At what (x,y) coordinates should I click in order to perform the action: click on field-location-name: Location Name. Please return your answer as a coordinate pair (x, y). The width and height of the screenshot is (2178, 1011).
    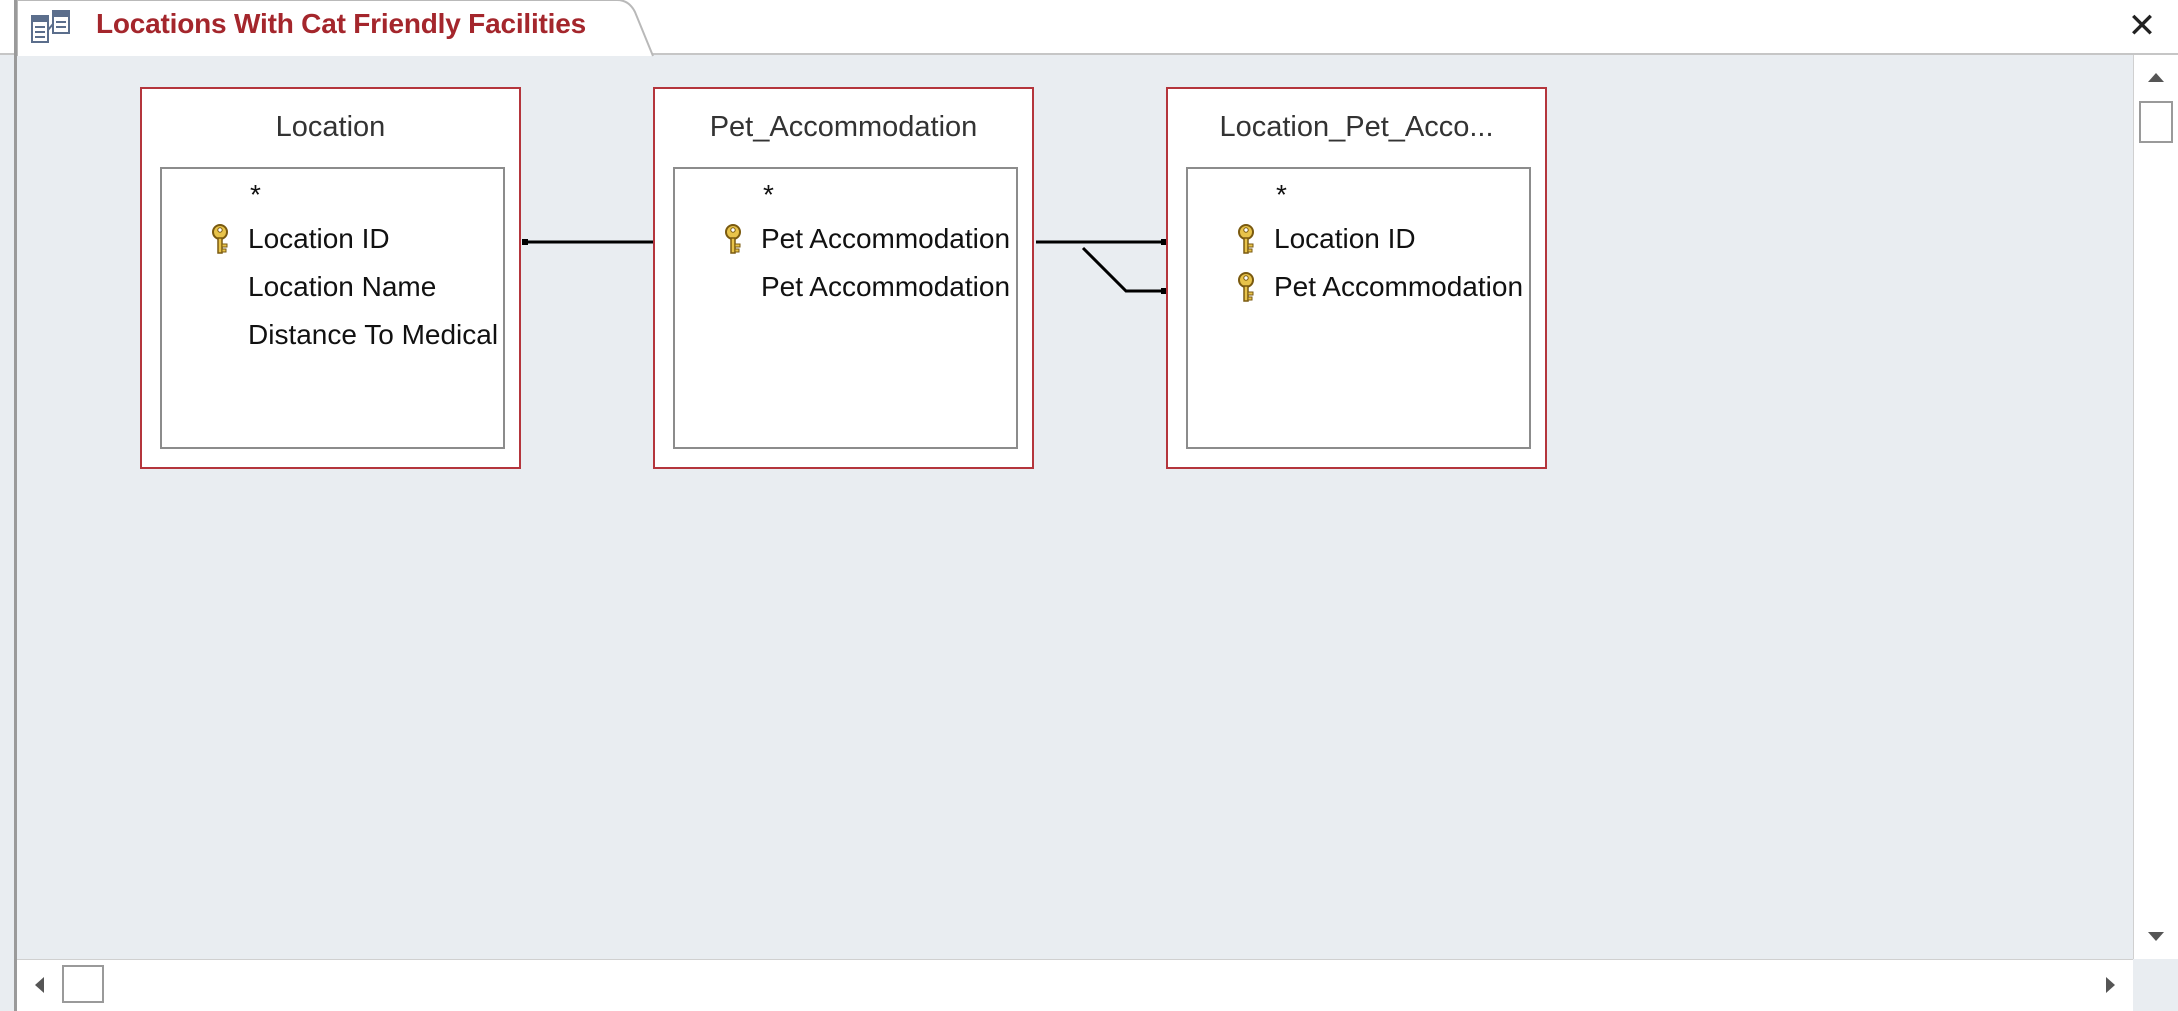
    Looking at the image, I should click on (332, 287).